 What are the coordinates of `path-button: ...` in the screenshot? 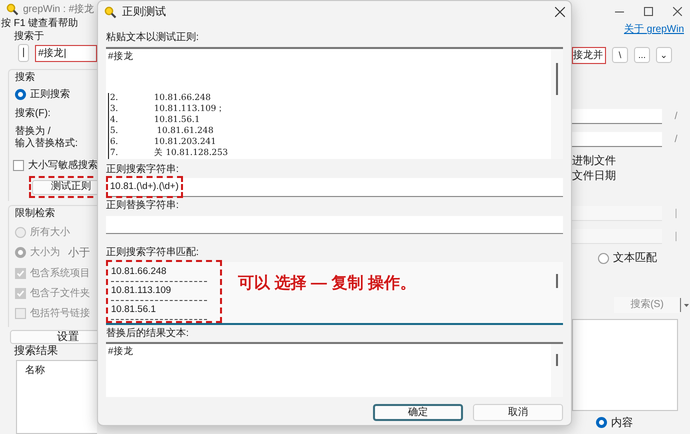 It's located at (642, 55).